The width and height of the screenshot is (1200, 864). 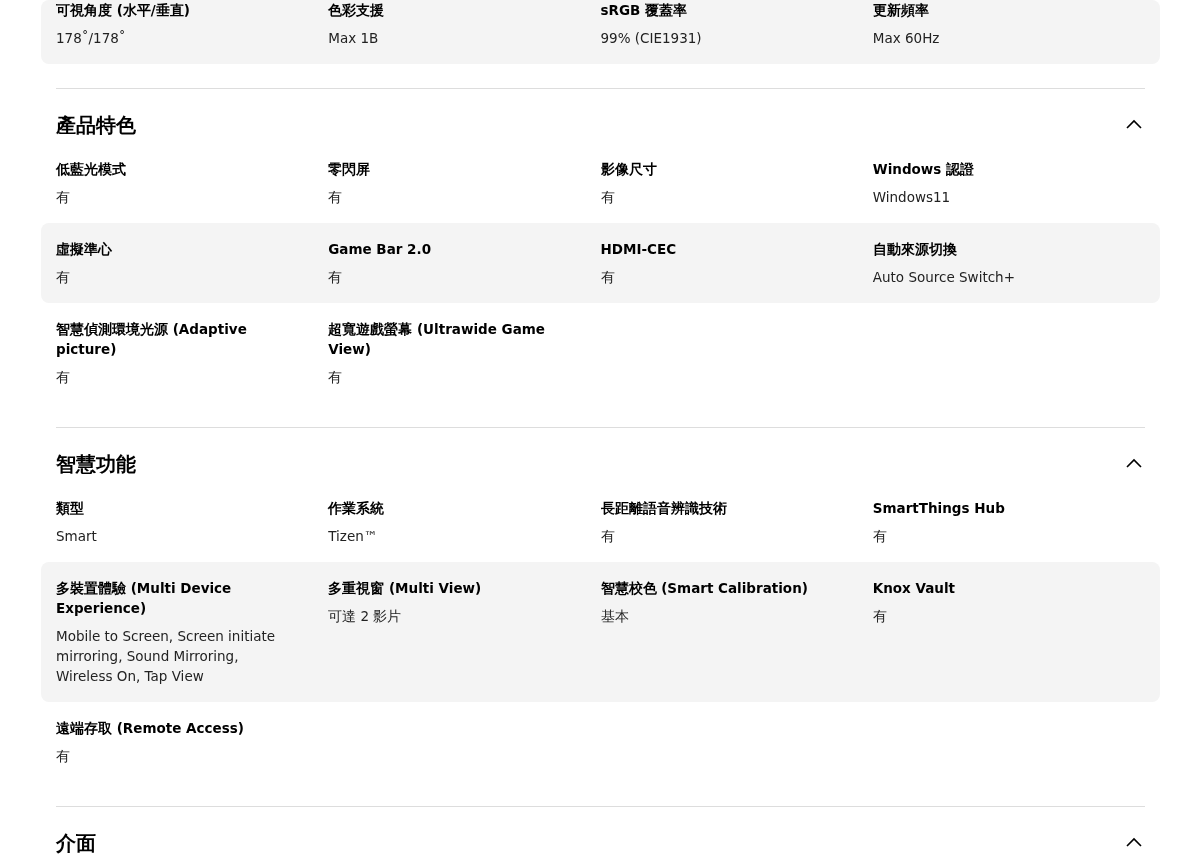 What do you see at coordinates (924, 169) in the screenshot?
I see `spec-label: Windows 認證` at bounding box center [924, 169].